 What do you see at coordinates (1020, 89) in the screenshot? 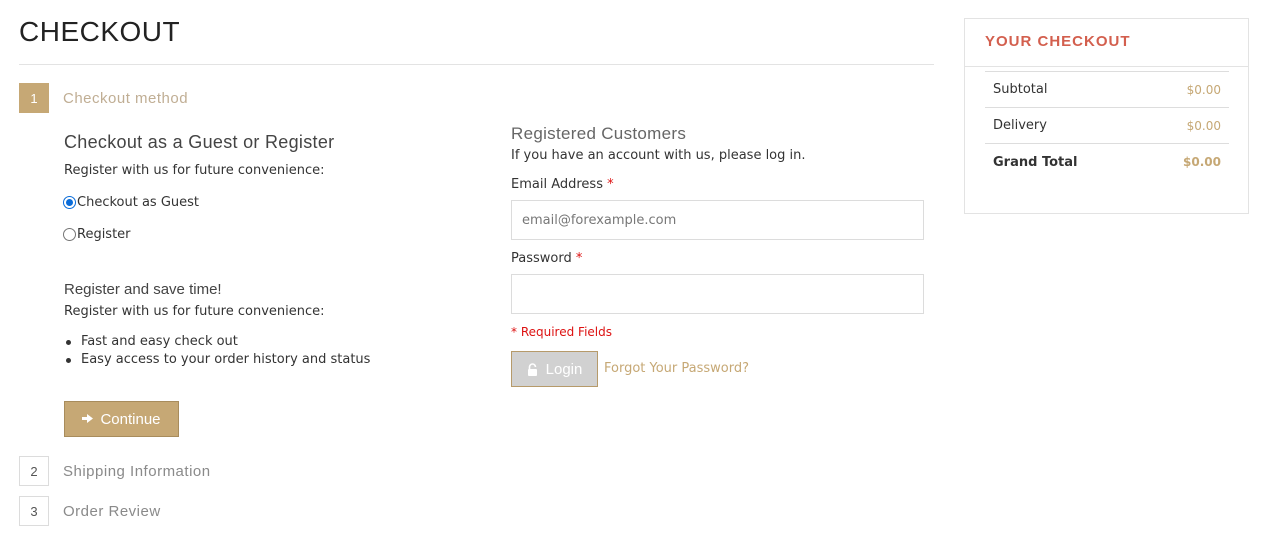
I see `summary-label: Subtotal` at bounding box center [1020, 89].